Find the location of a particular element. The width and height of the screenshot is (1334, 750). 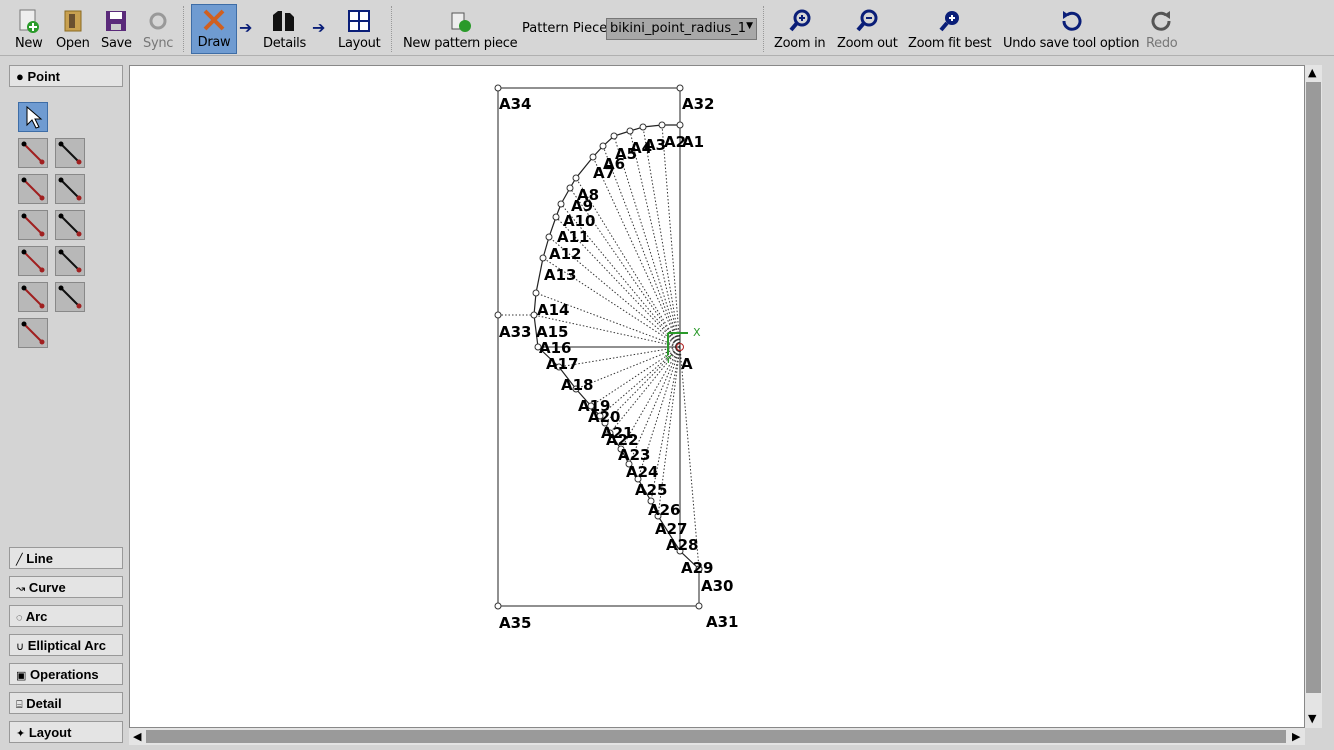

height-tool-icon is located at coordinates (33, 297).